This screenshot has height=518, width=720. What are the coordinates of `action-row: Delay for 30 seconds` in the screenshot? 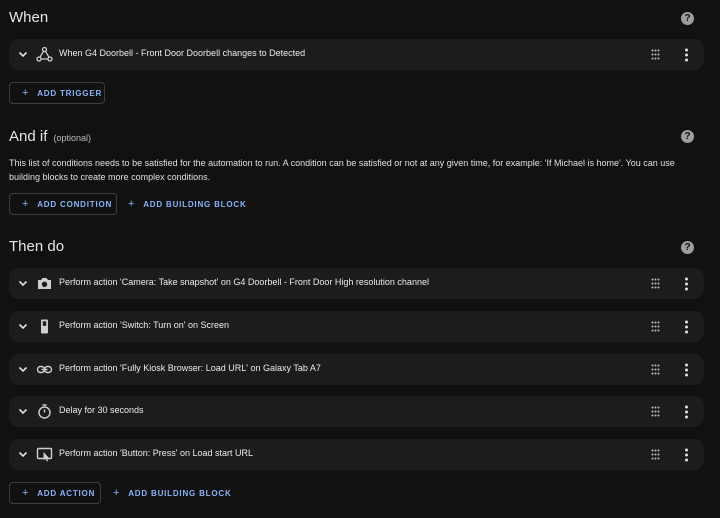 It's located at (356, 411).